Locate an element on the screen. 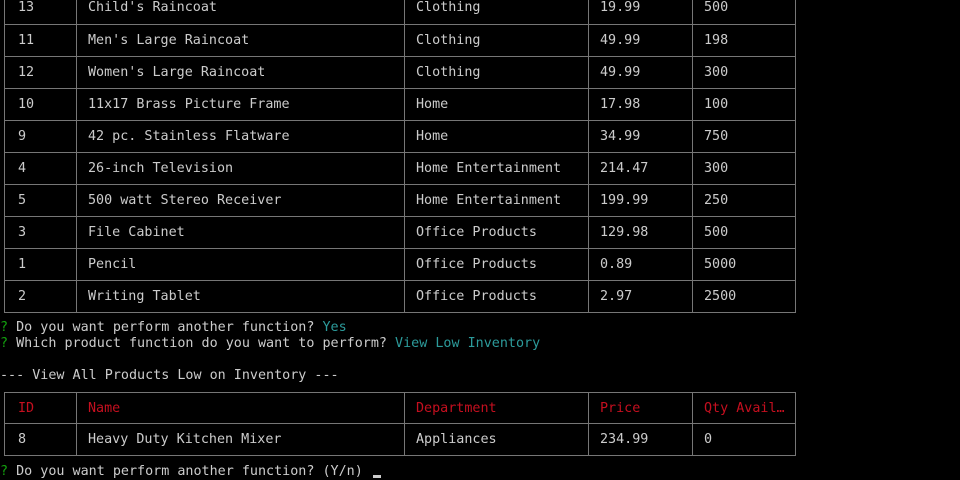  cell-id: 11 is located at coordinates (40, 40).